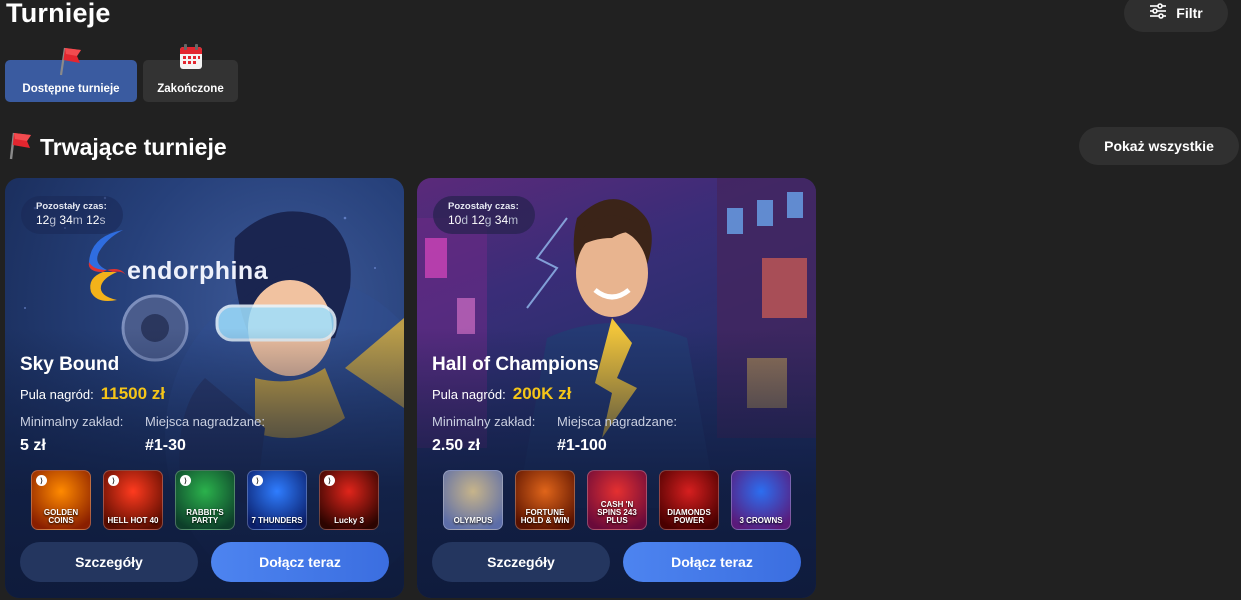 Image resolution: width=1241 pixels, height=600 pixels. Describe the element at coordinates (61, 516) in the screenshot. I see `game-name: GOLDEN COINS` at that location.